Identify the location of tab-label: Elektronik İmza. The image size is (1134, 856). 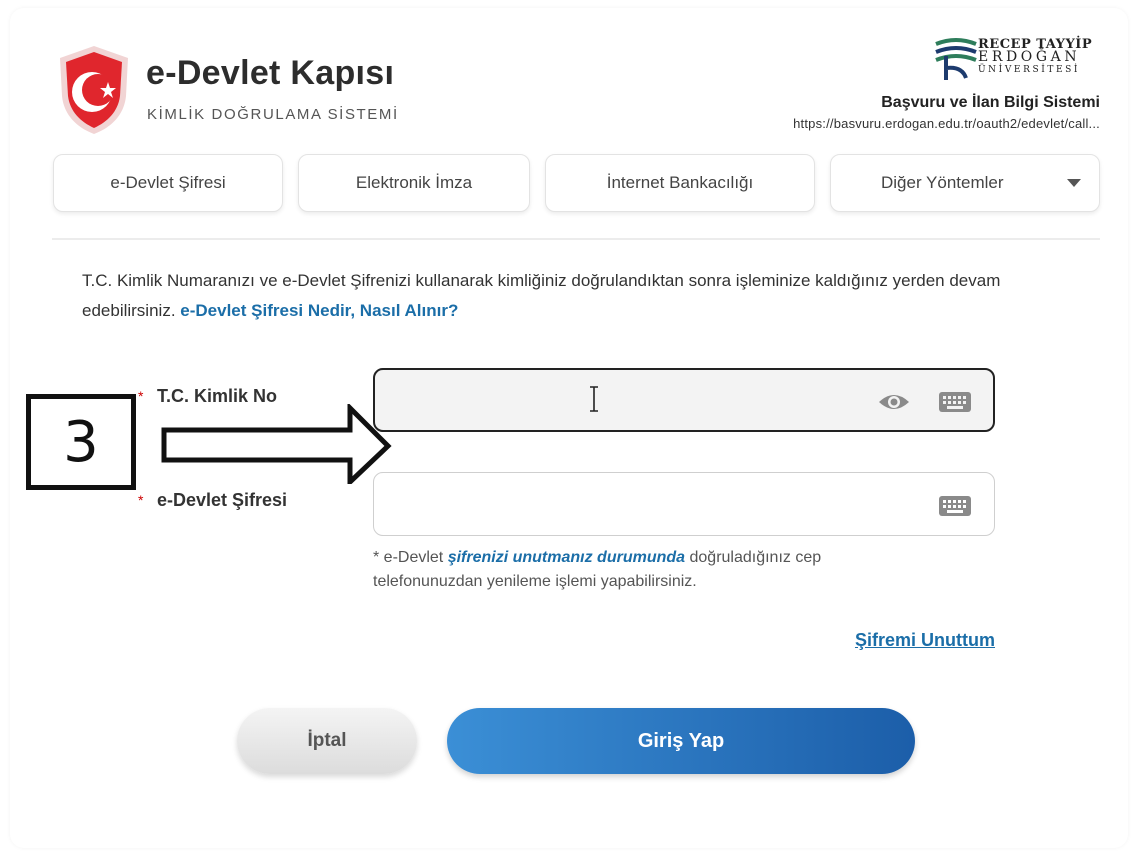
(414, 182).